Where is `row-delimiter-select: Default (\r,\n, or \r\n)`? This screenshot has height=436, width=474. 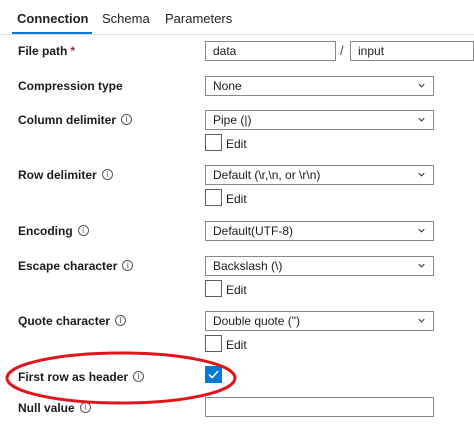 row-delimiter-select: Default (\r,\n, or \r\n) is located at coordinates (319, 175).